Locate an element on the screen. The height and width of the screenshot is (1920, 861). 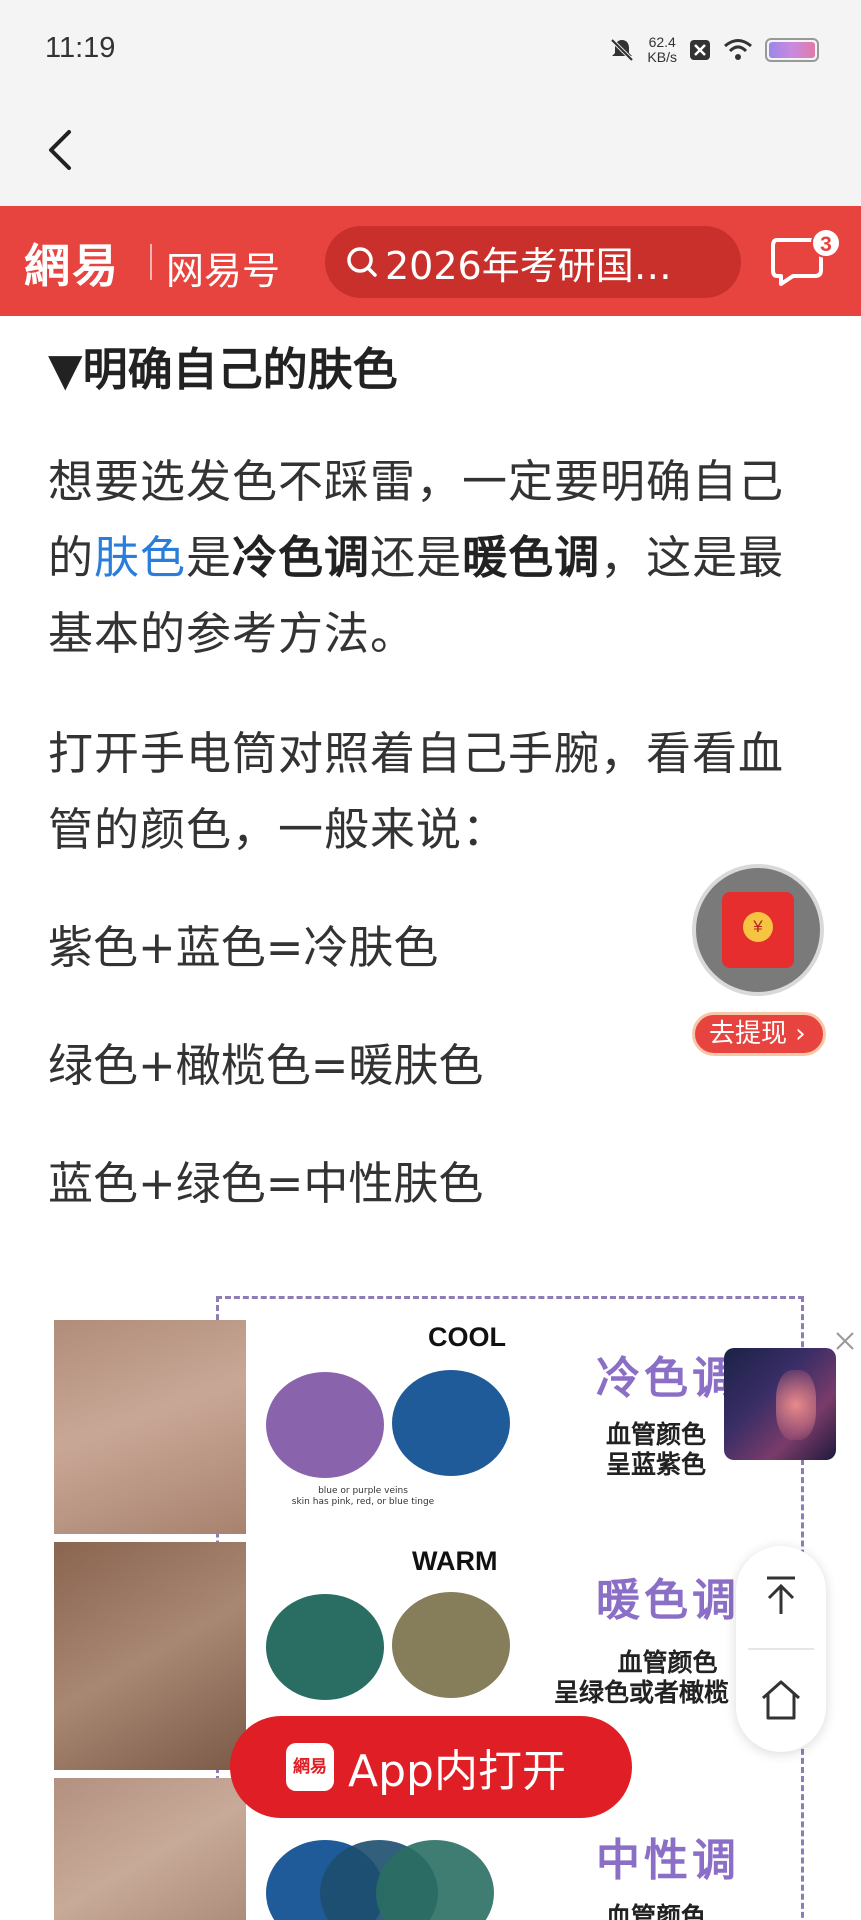
wrist-photo-neutral is located at coordinates (150, 1849).